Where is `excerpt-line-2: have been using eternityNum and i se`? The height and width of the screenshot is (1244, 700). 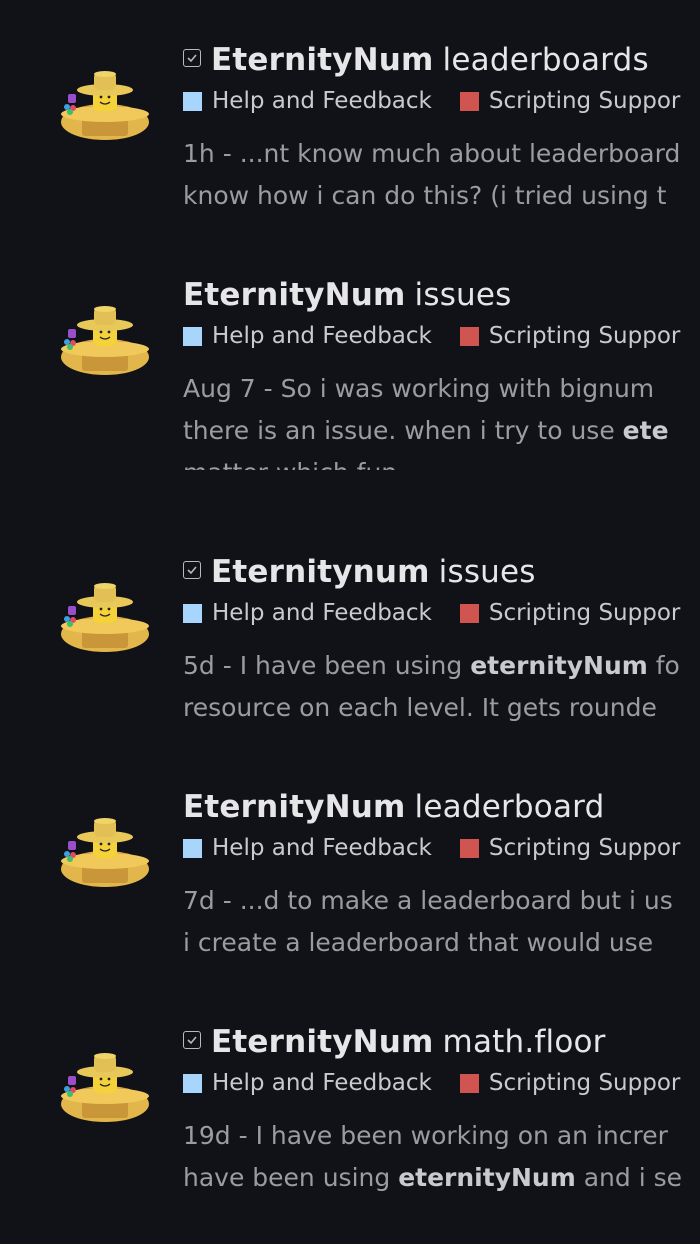
excerpt-line-2: have been using eternityNum and i se is located at coordinates (432, 1177).